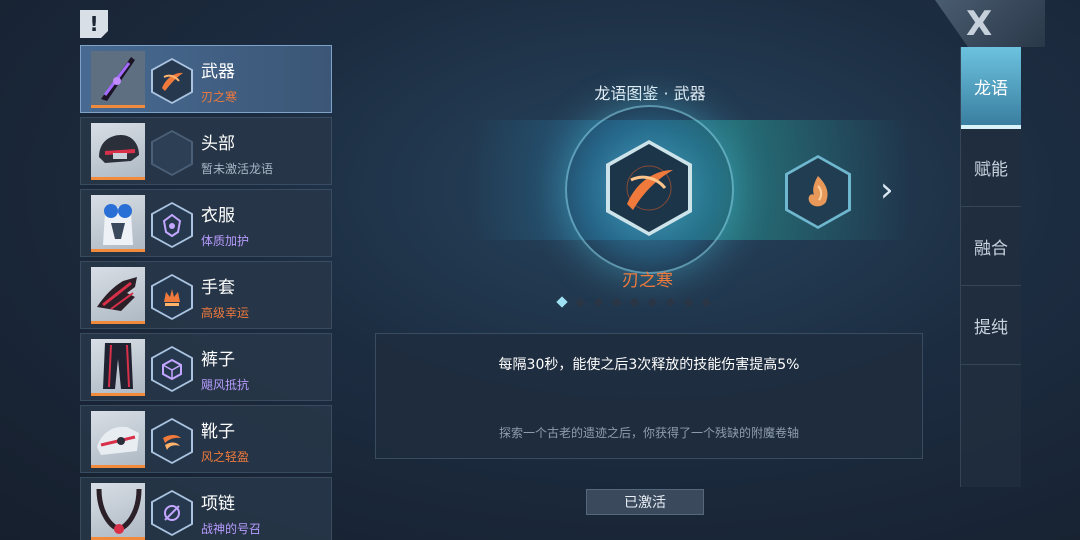 This screenshot has height=540, width=1080. Describe the element at coordinates (118, 295) in the screenshot. I see `glove-icon` at that location.